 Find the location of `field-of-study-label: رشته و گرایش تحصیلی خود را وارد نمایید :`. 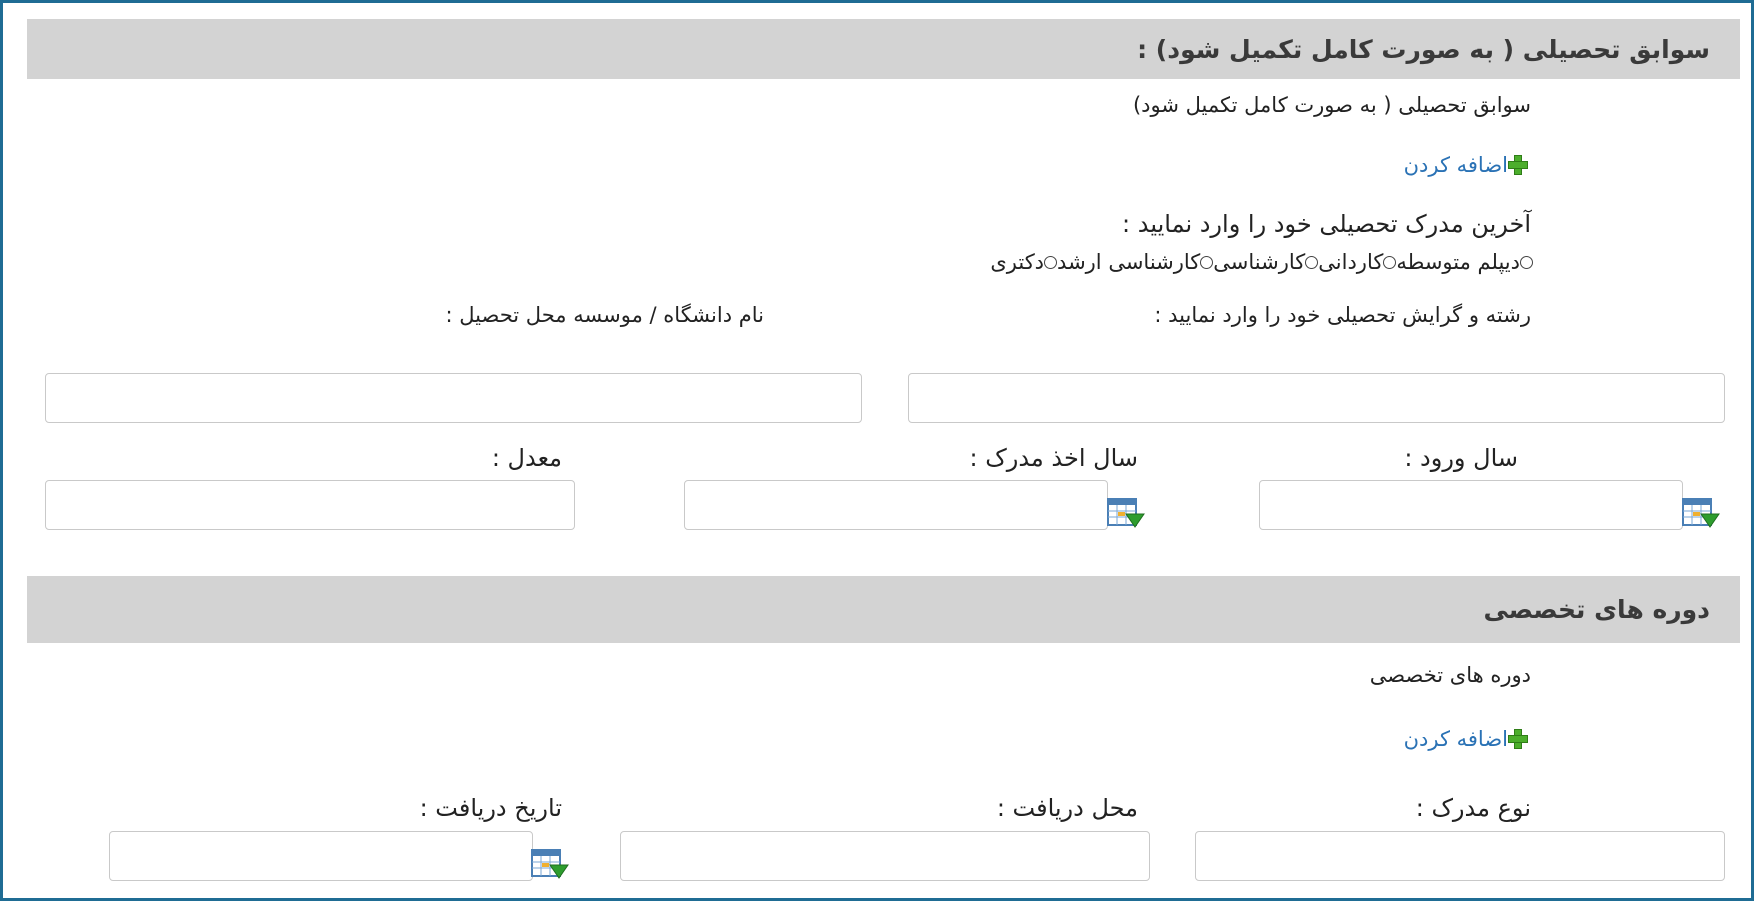

field-of-study-label: رشته و گرایش تحصیلی خود را وارد نمایید : is located at coordinates (1342, 315).